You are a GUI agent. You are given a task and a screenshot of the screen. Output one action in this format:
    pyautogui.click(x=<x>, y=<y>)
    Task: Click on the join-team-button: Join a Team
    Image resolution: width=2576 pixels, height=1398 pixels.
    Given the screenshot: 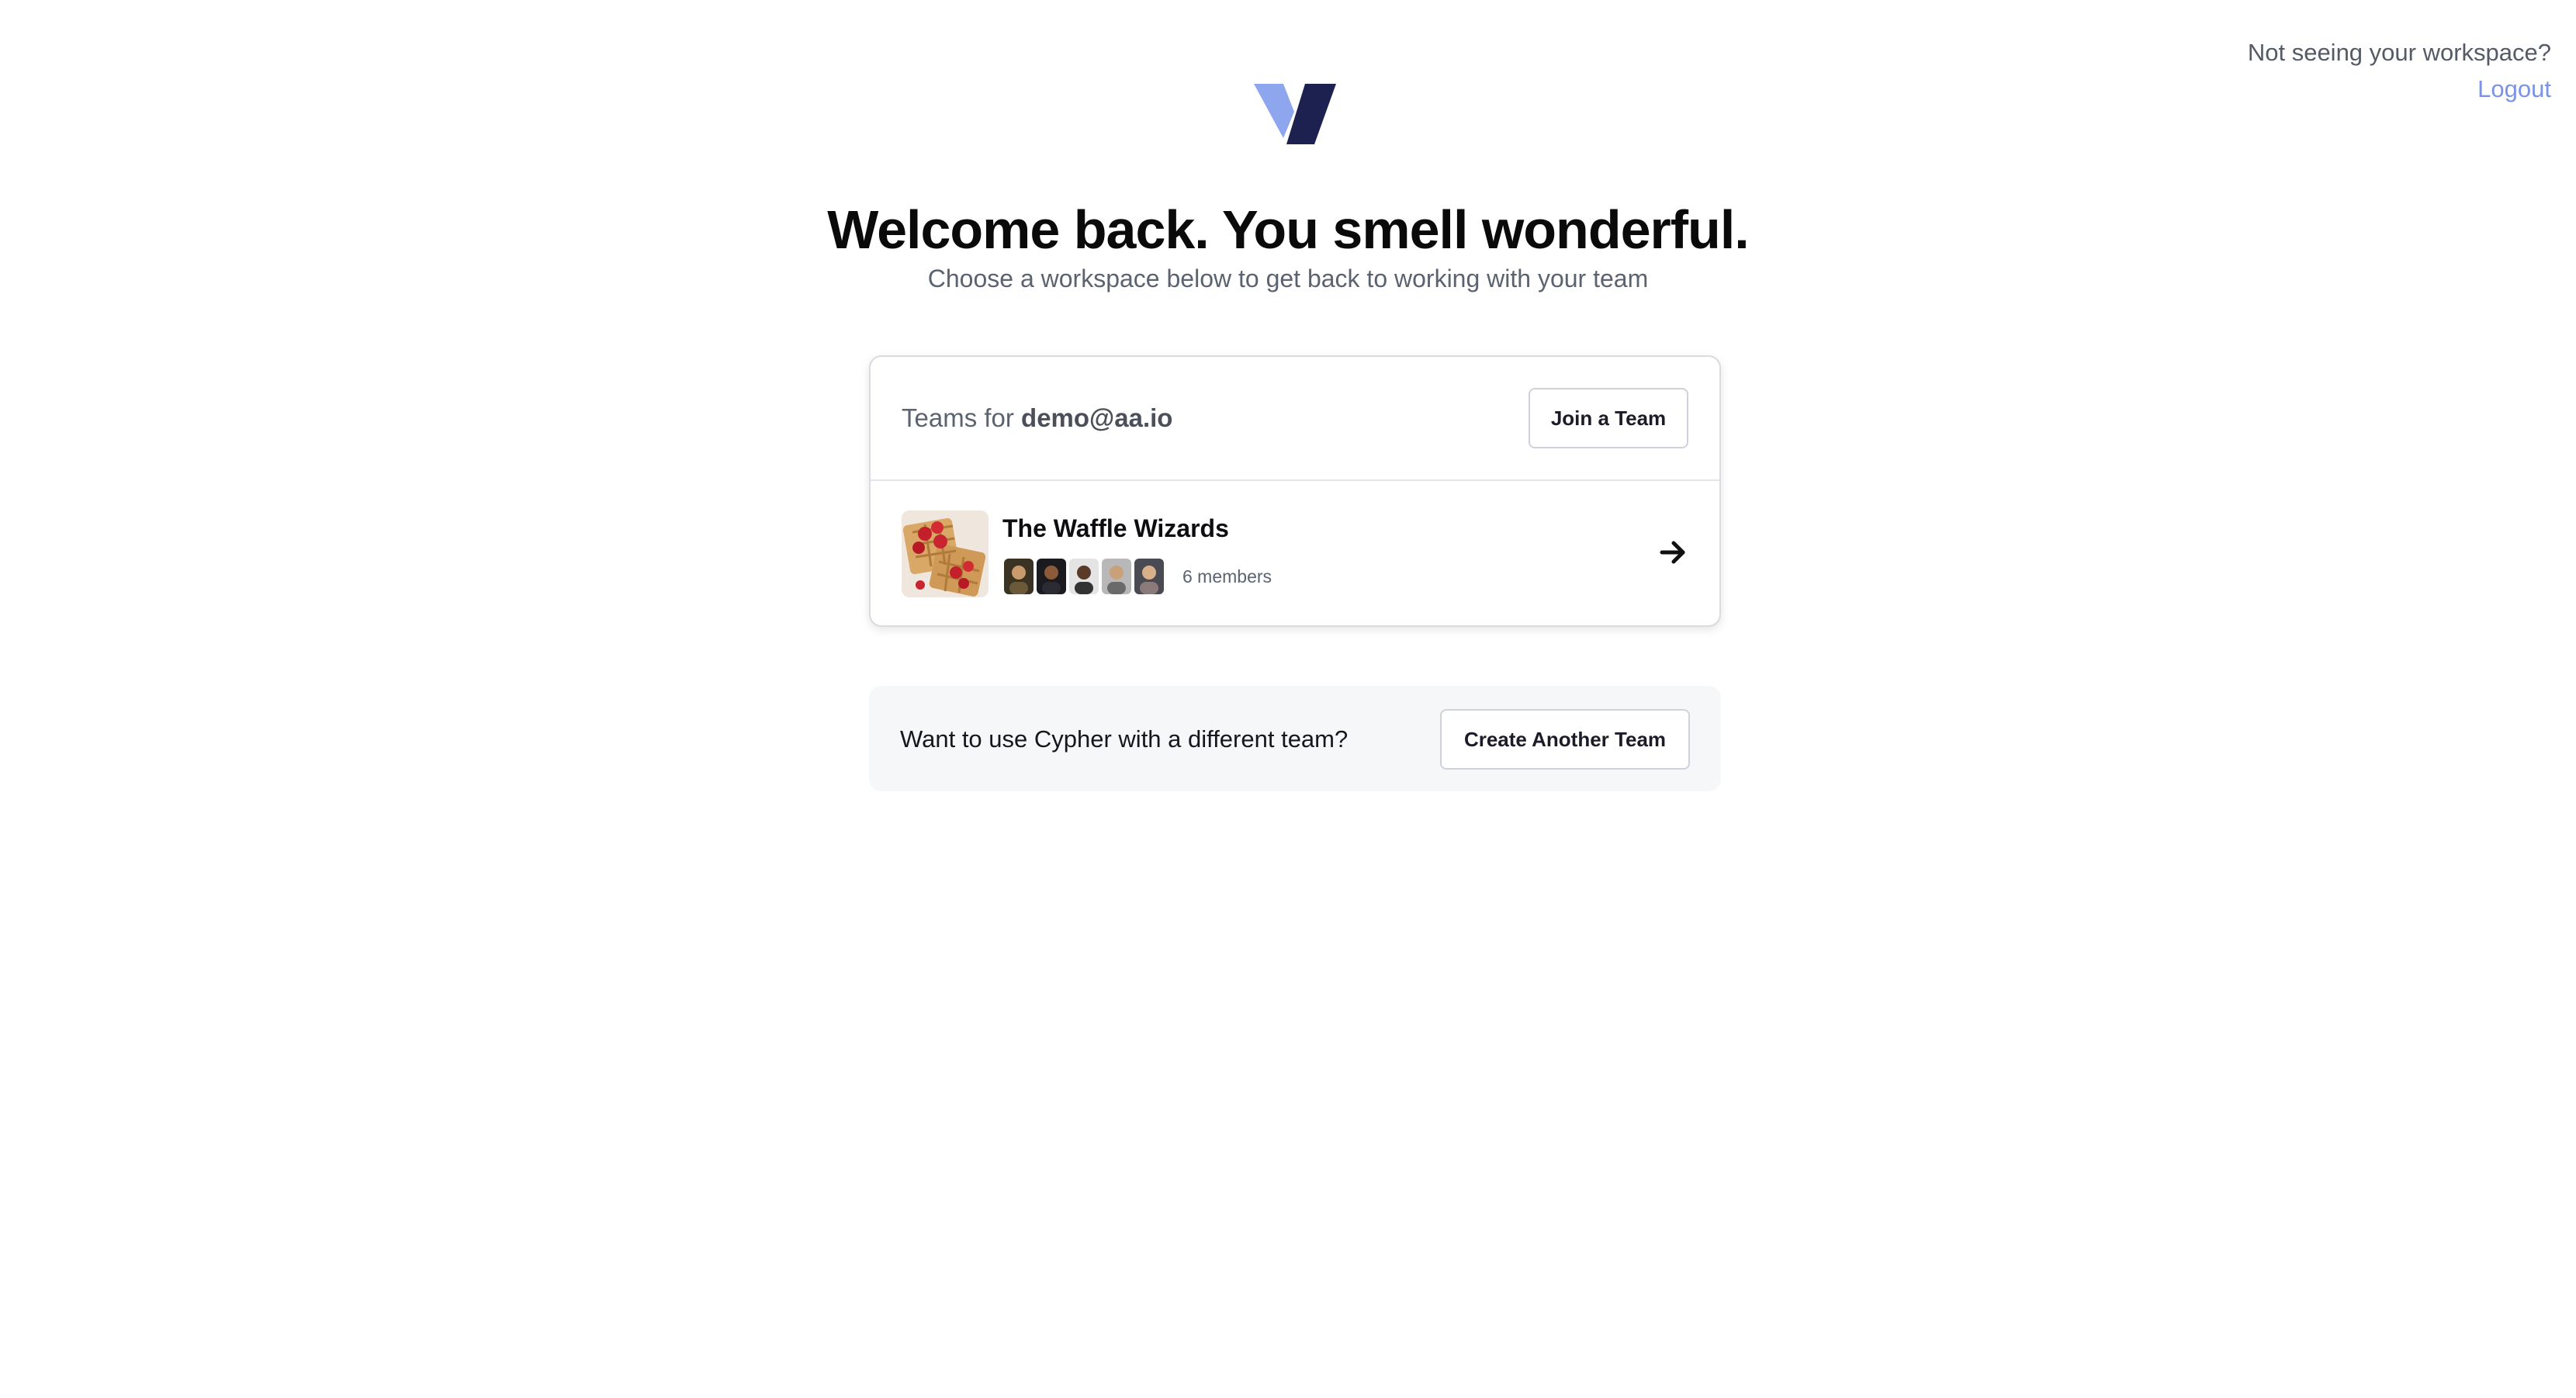 What is the action you would take?
    pyautogui.click(x=1608, y=418)
    